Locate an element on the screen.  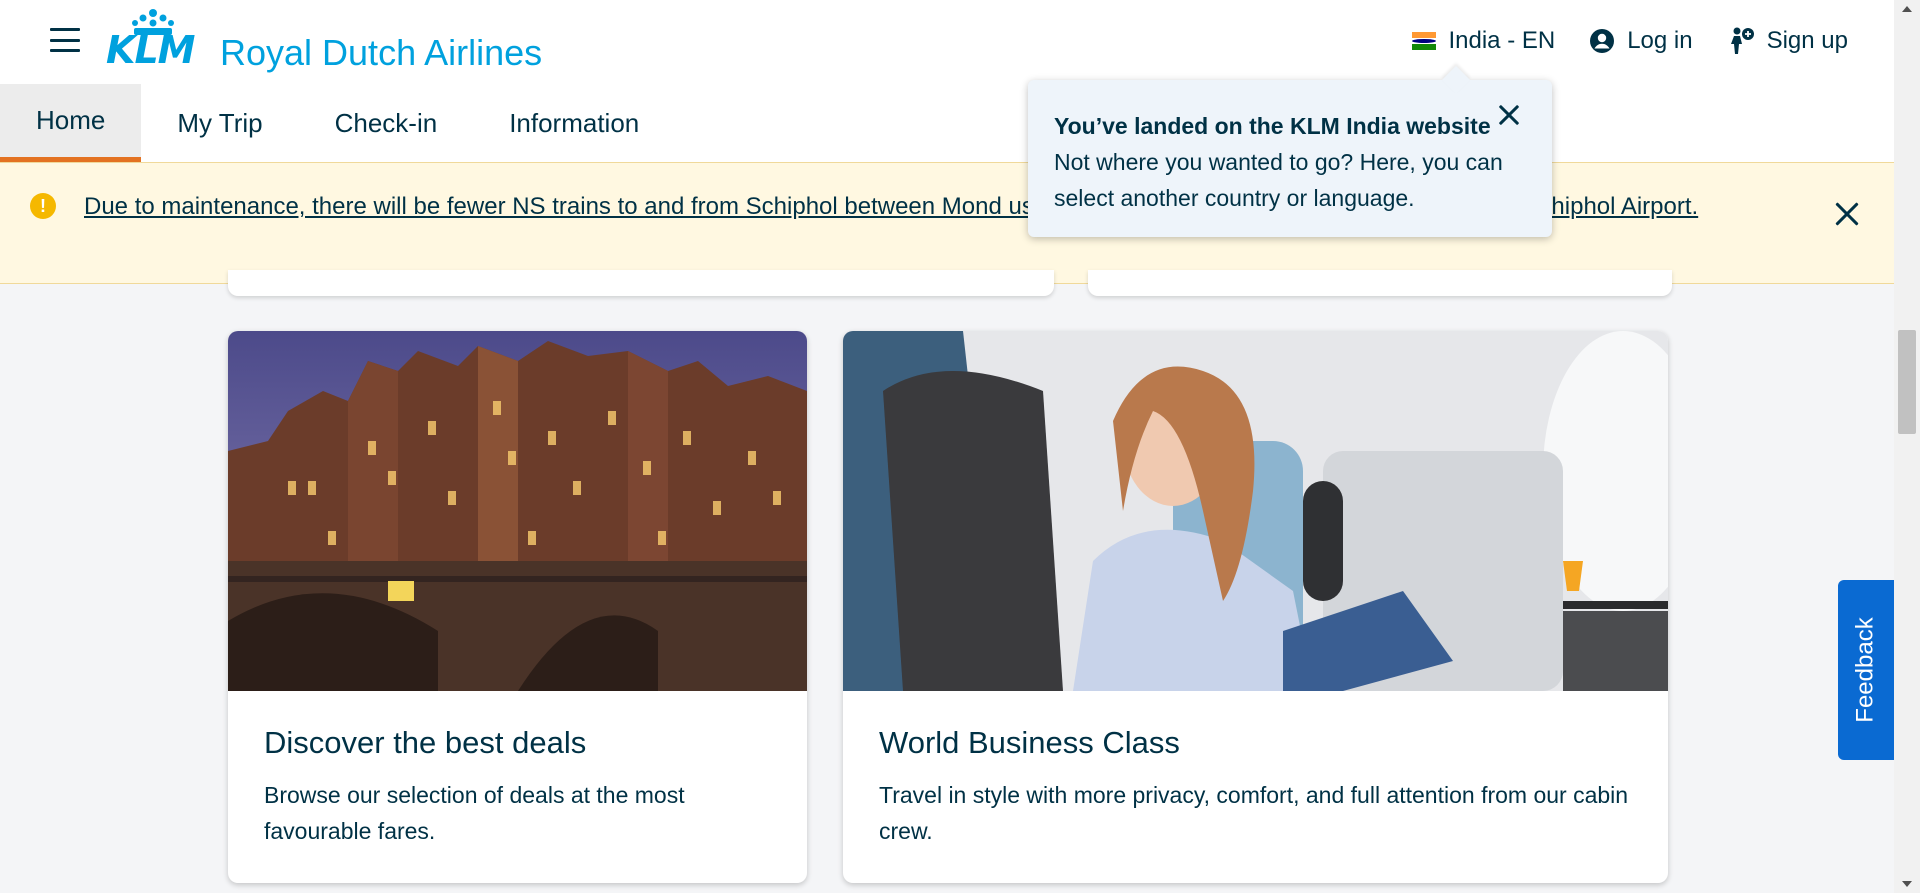
user-circle-icon is located at coordinates (1602, 41).